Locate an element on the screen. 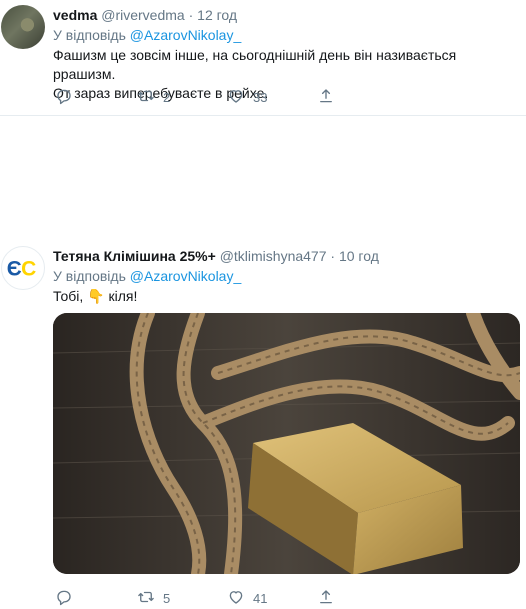  tweet-actions: 5 41 is located at coordinates (195, 598).